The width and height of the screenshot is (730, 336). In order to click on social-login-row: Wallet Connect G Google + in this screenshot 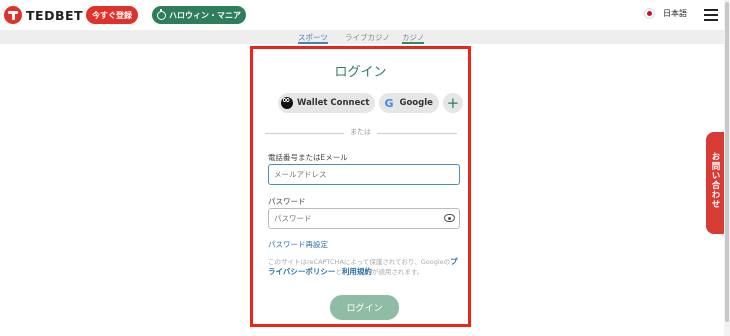, I will do `click(370, 103)`.